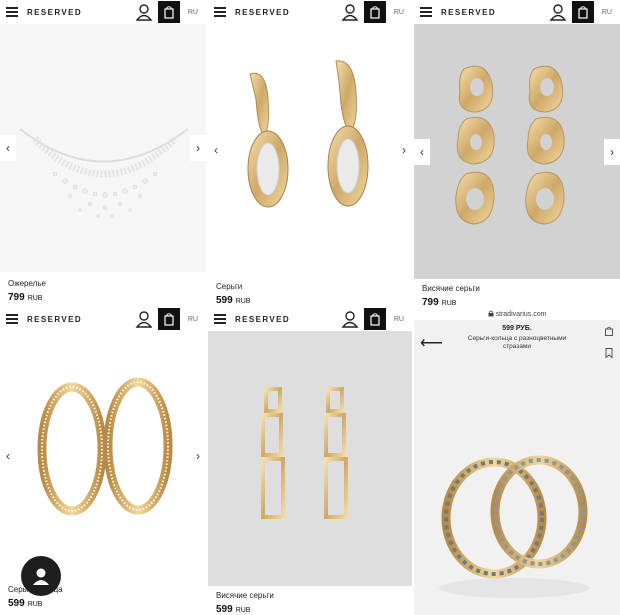  What do you see at coordinates (308, 134) in the screenshot?
I see `earrings-illustration` at bounding box center [308, 134].